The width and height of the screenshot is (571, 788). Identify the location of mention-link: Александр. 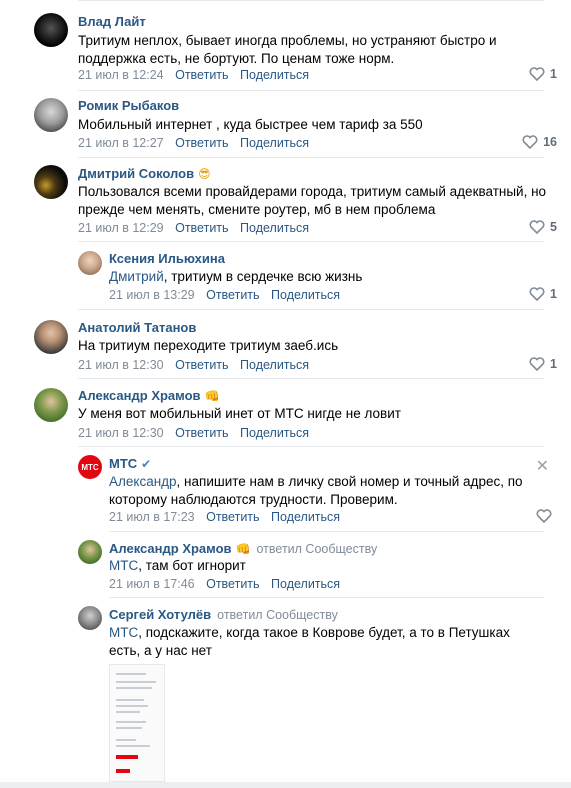
(143, 481).